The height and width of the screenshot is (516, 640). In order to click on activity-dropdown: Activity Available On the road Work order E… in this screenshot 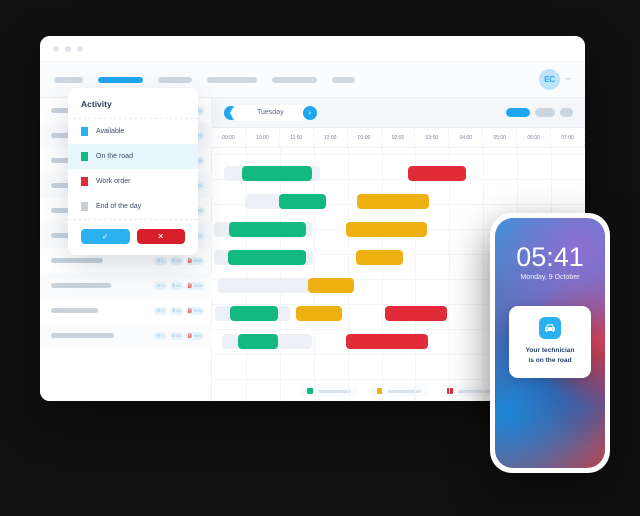, I will do `click(133, 171)`.